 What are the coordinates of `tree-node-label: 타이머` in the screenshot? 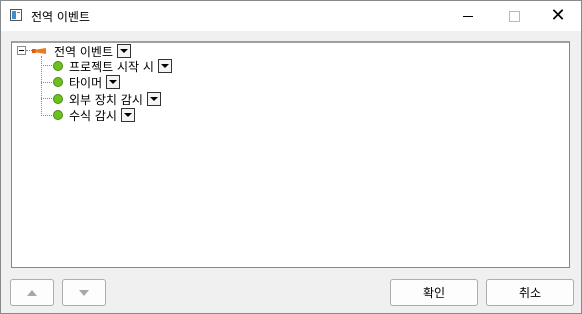 It's located at (86, 82).